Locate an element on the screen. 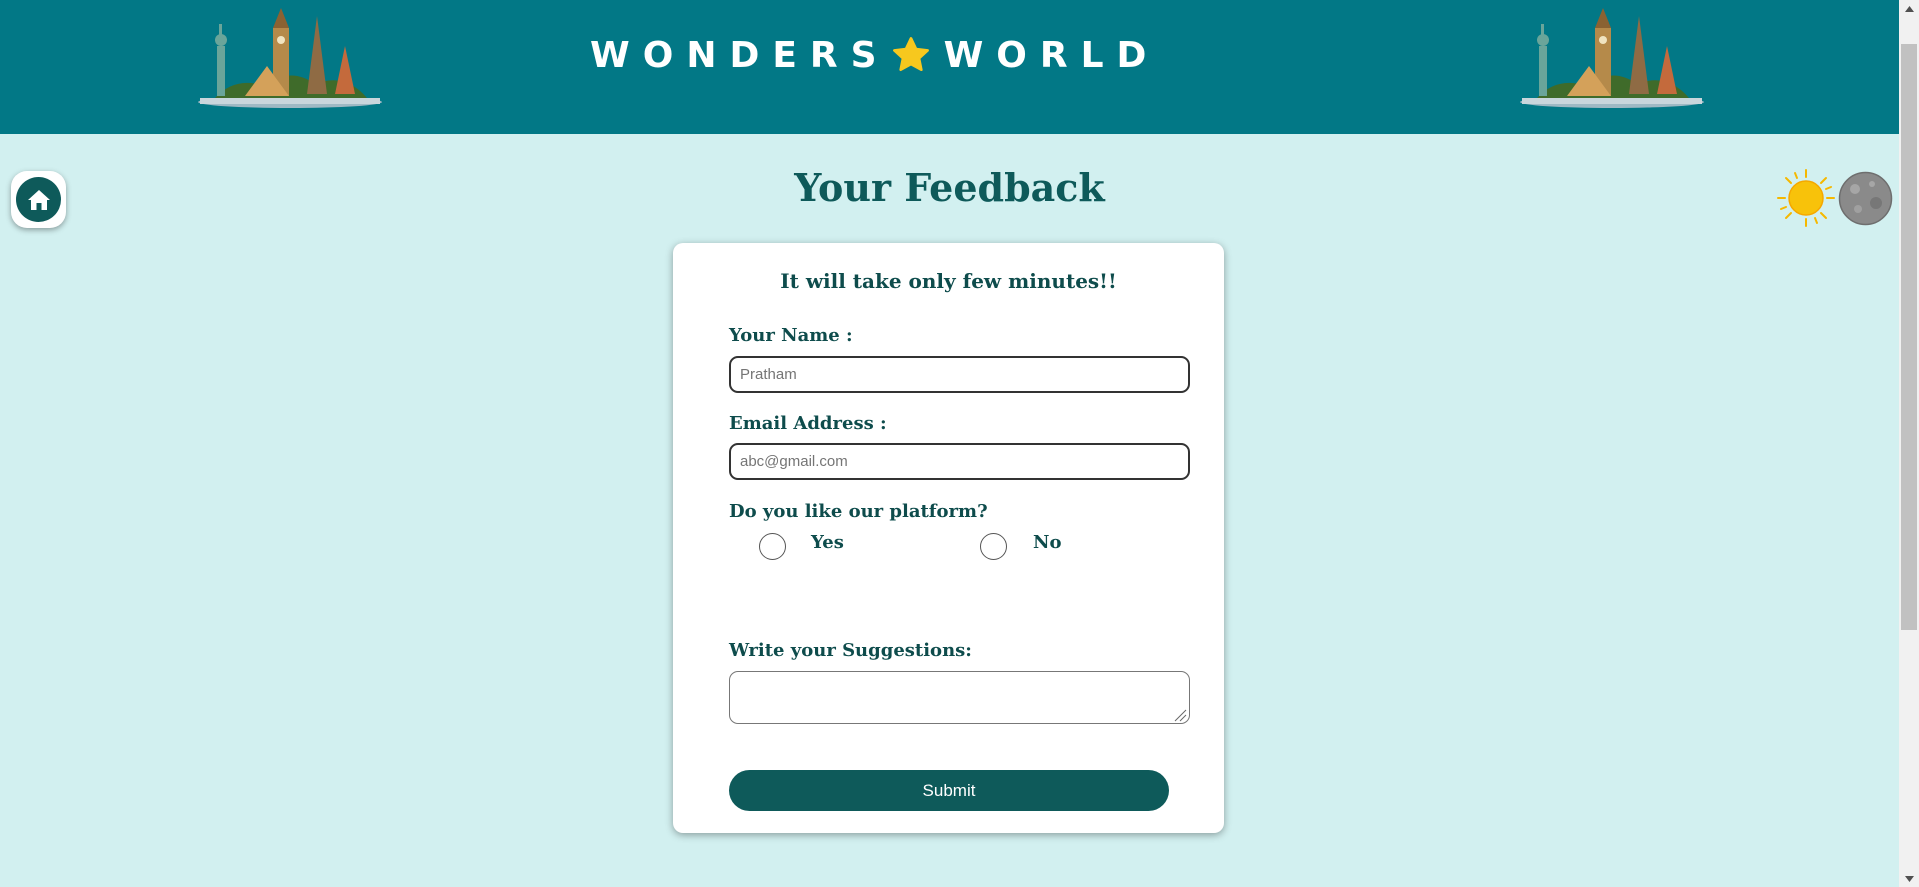 This screenshot has height=887, width=1919. scroll-up-arrow-icon is located at coordinates (1909, 8).